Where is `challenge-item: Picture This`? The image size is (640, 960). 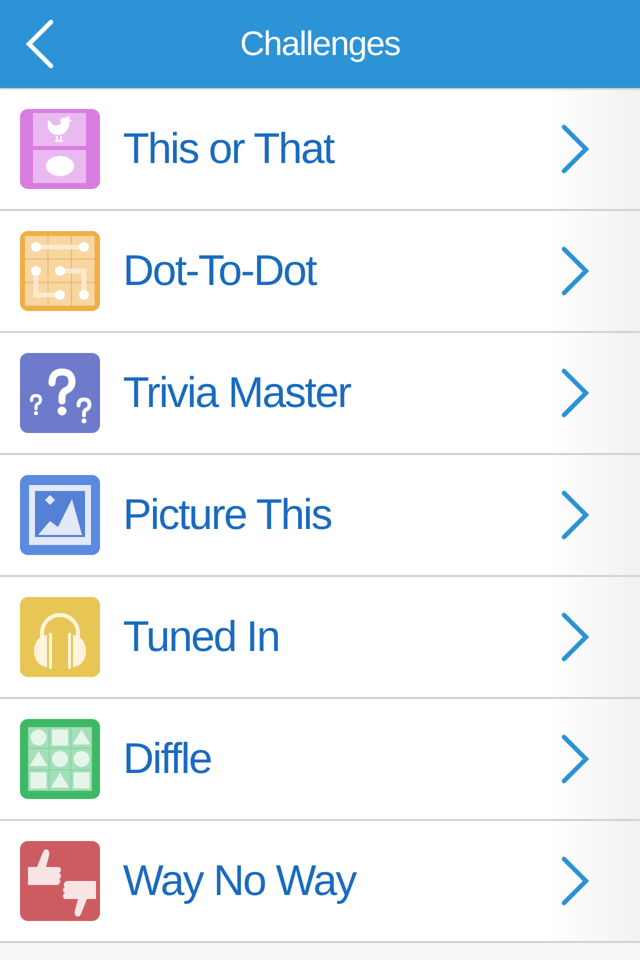 challenge-item: Picture This is located at coordinates (320, 516).